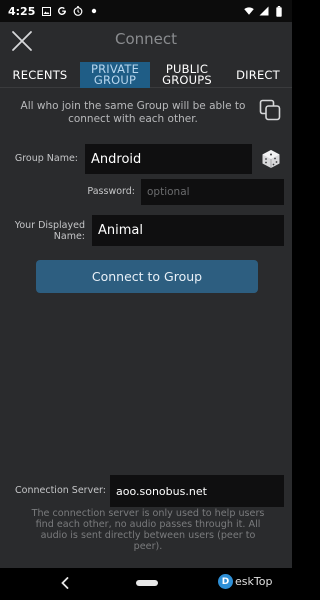  Describe the element at coordinates (212, 192) in the screenshot. I see `password-input` at that location.